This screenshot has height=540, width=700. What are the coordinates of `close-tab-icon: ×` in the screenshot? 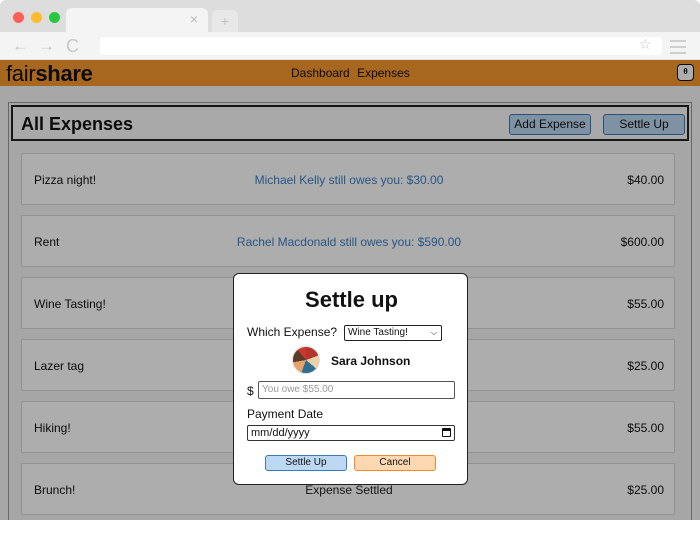 It's located at (194, 19).